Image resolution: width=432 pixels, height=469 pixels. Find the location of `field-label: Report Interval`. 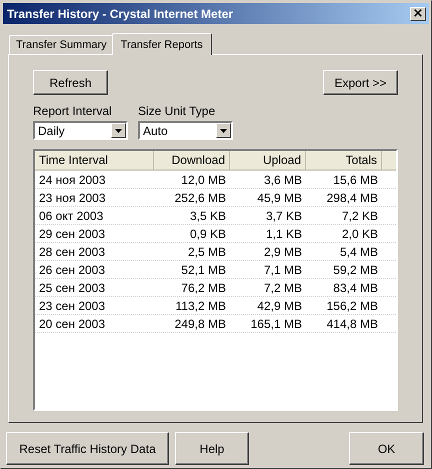

field-label: Report Interval is located at coordinates (73, 111).